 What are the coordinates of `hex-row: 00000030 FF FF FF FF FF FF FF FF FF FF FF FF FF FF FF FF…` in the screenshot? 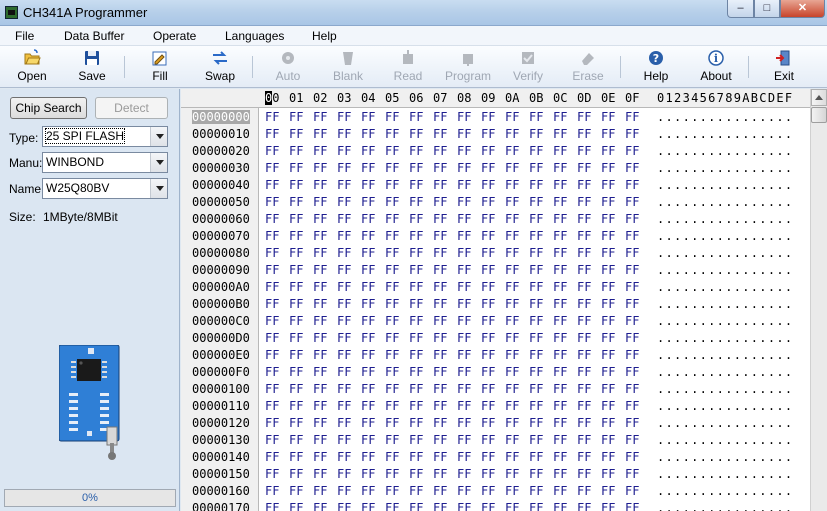 It's located at (495, 167).